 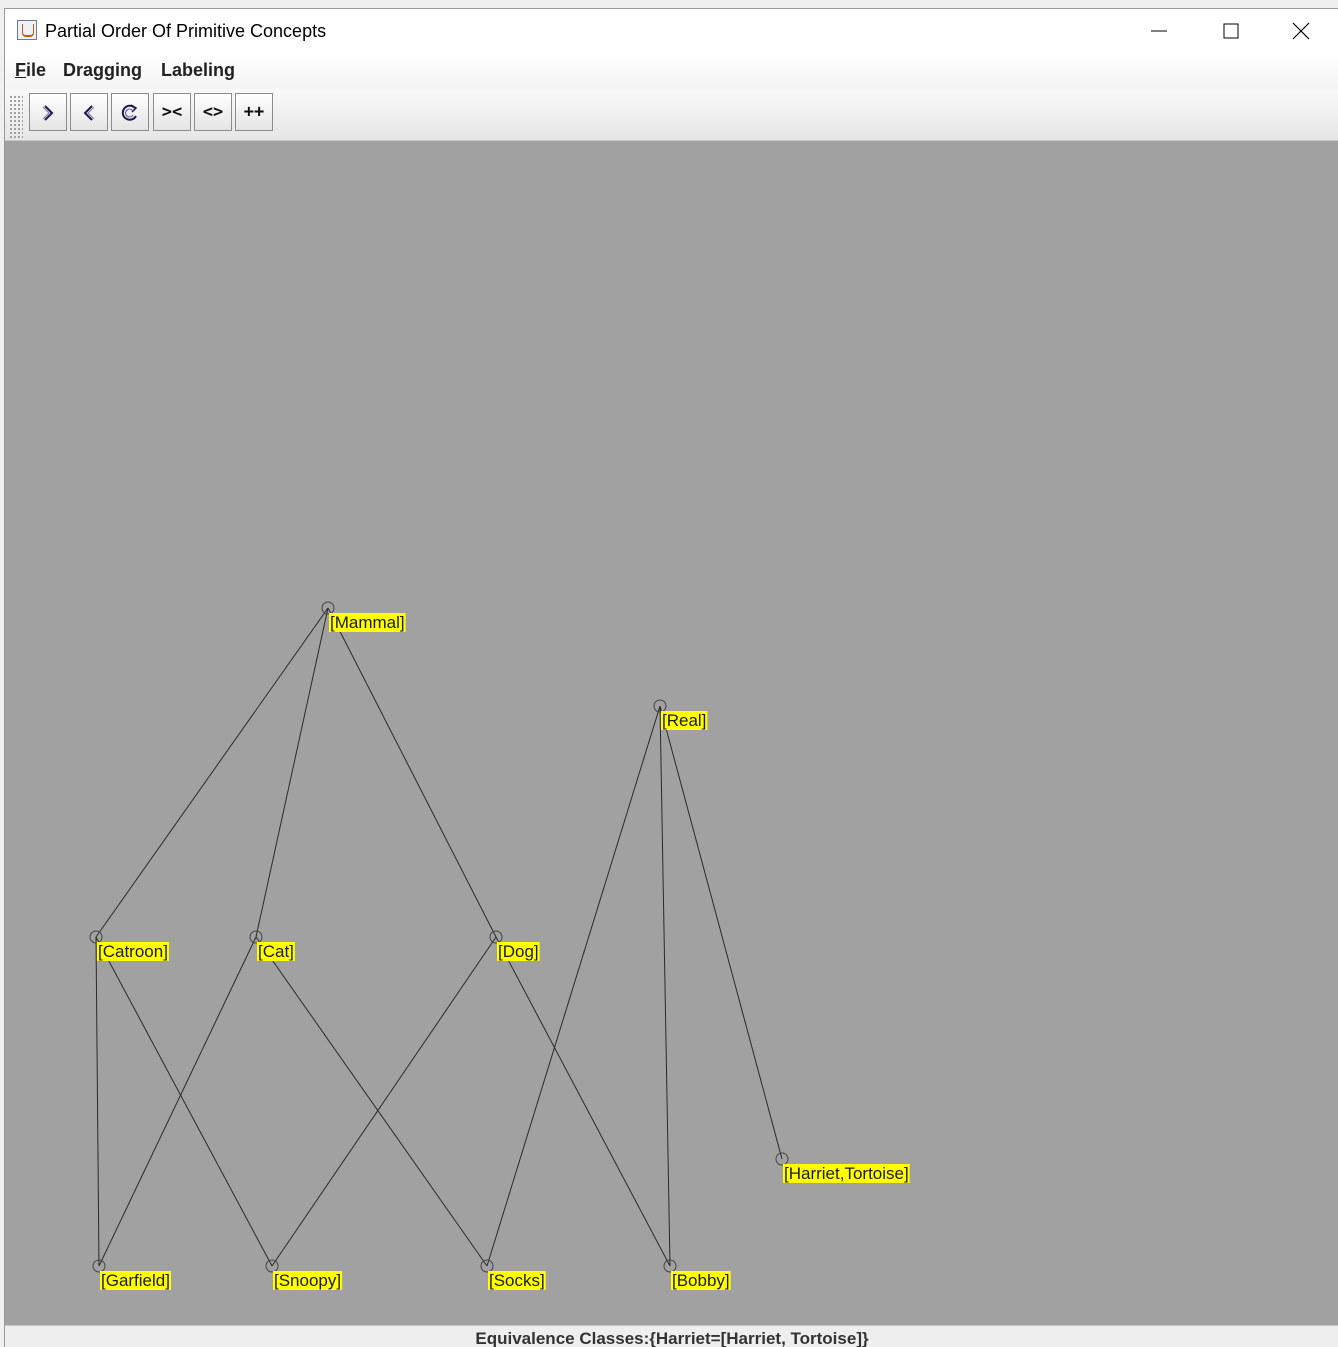 I want to click on edge-mammal-cat, so click(x=292, y=772).